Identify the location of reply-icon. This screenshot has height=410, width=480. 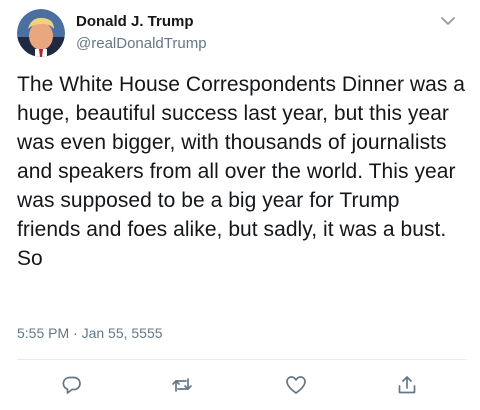
(72, 385).